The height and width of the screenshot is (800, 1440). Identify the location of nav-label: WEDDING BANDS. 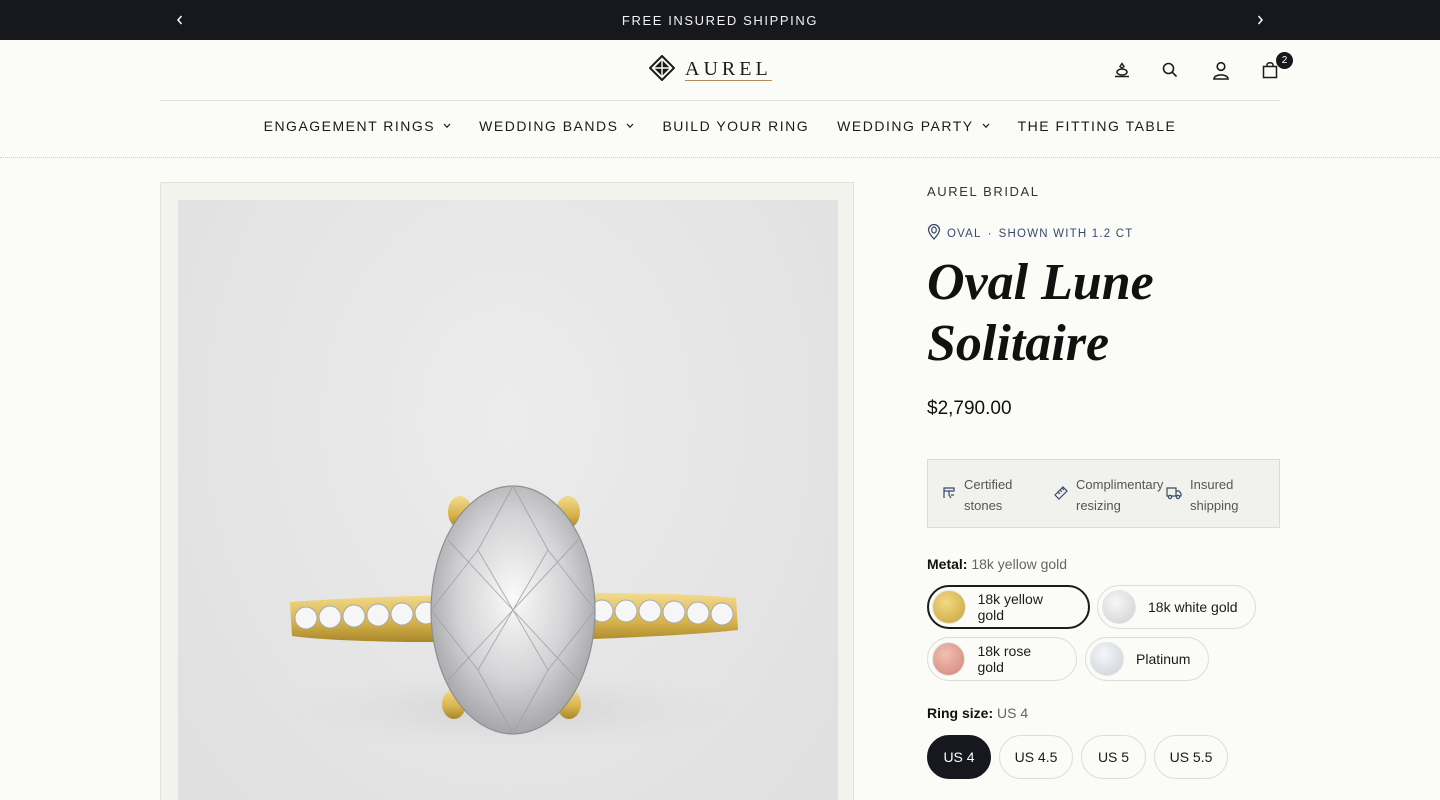
(549, 126).